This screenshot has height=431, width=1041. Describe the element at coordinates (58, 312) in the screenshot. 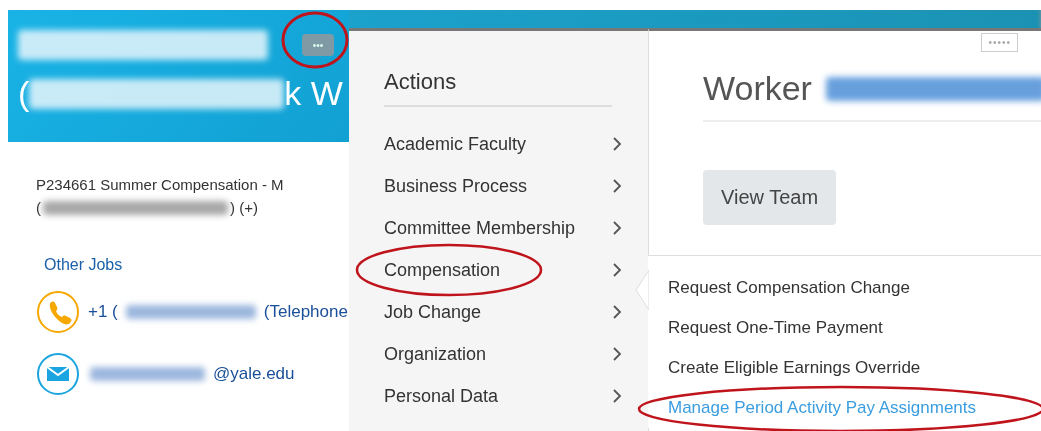

I see `phone-icon` at that location.